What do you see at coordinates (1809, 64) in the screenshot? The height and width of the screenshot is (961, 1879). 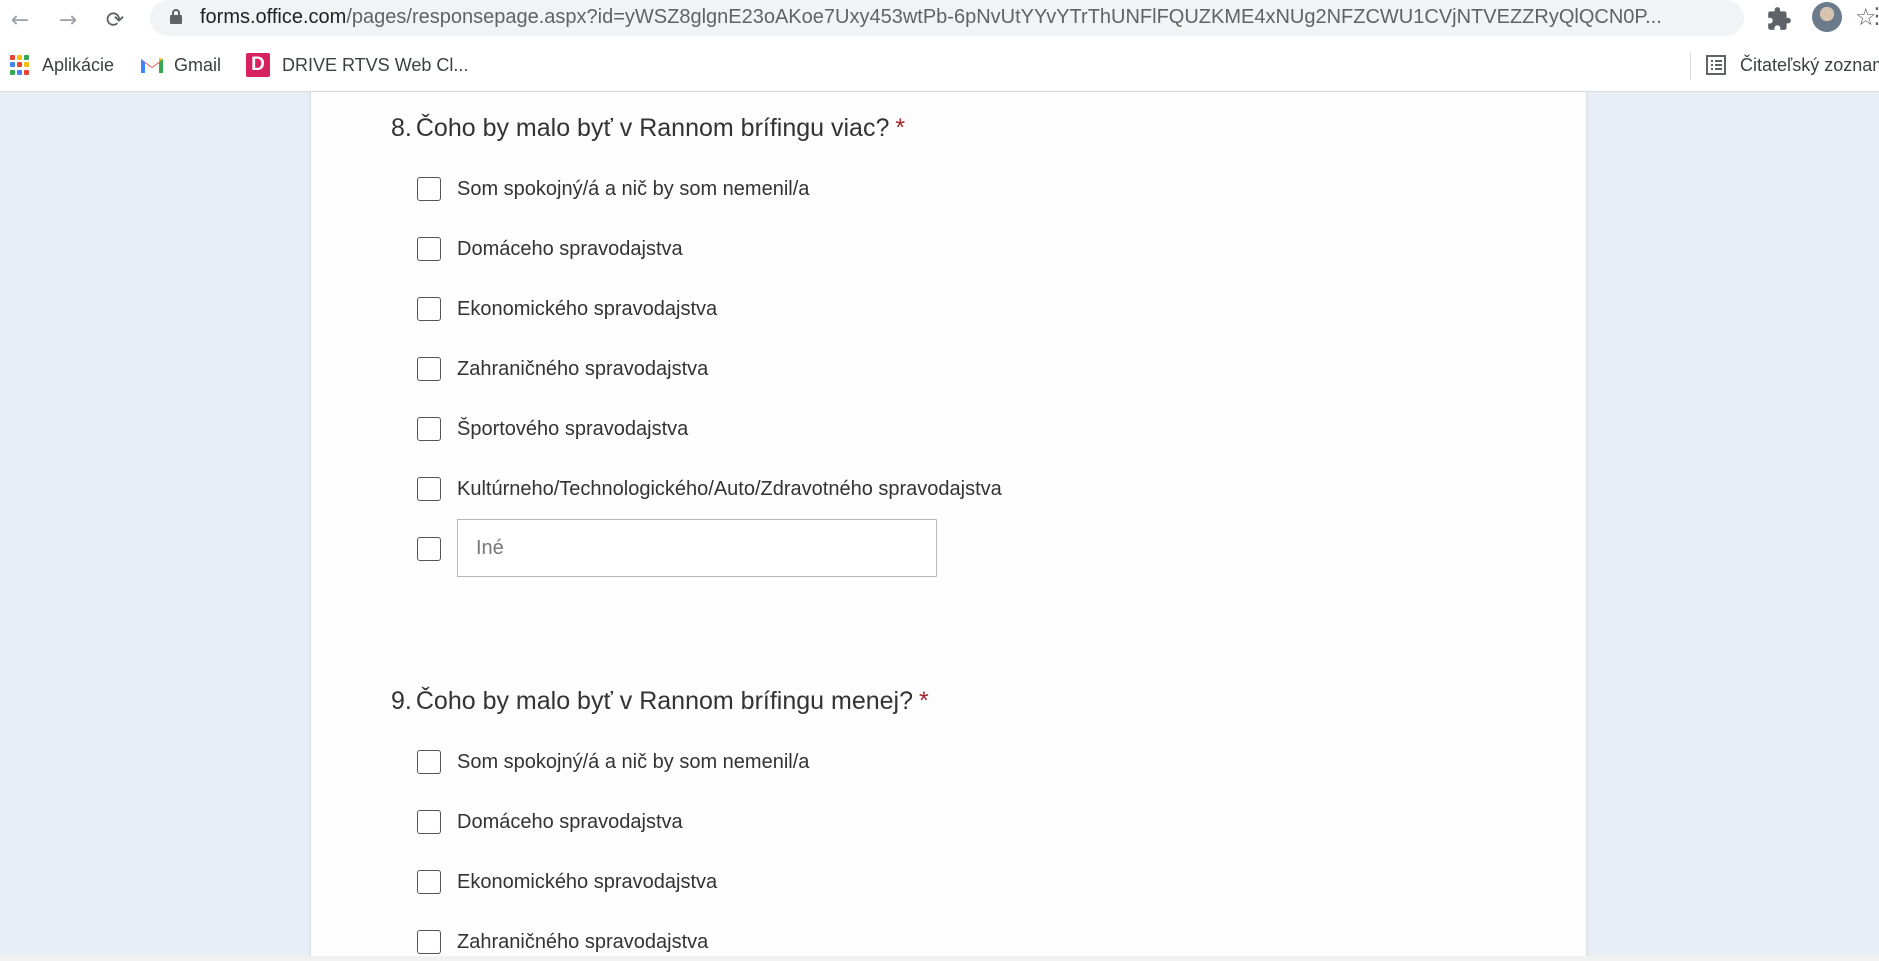 I see `reading-list-label: Čitateľský zoznam` at bounding box center [1809, 64].